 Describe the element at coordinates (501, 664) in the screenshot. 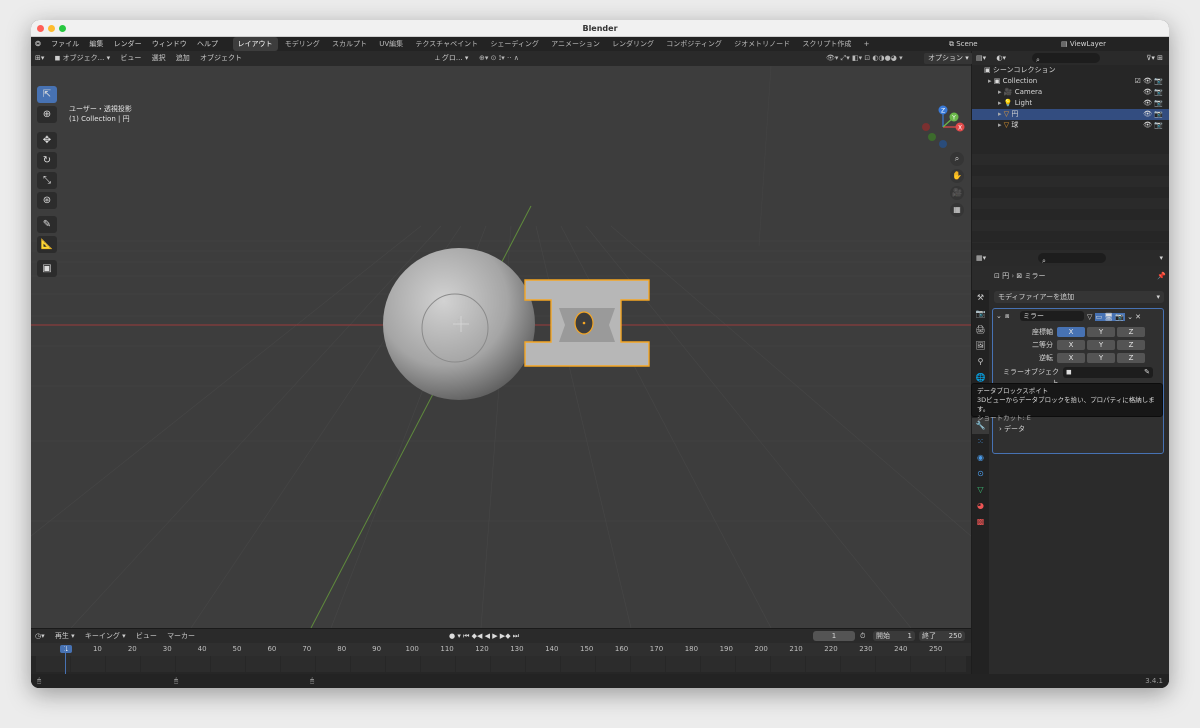

I see `timeline-track` at that location.